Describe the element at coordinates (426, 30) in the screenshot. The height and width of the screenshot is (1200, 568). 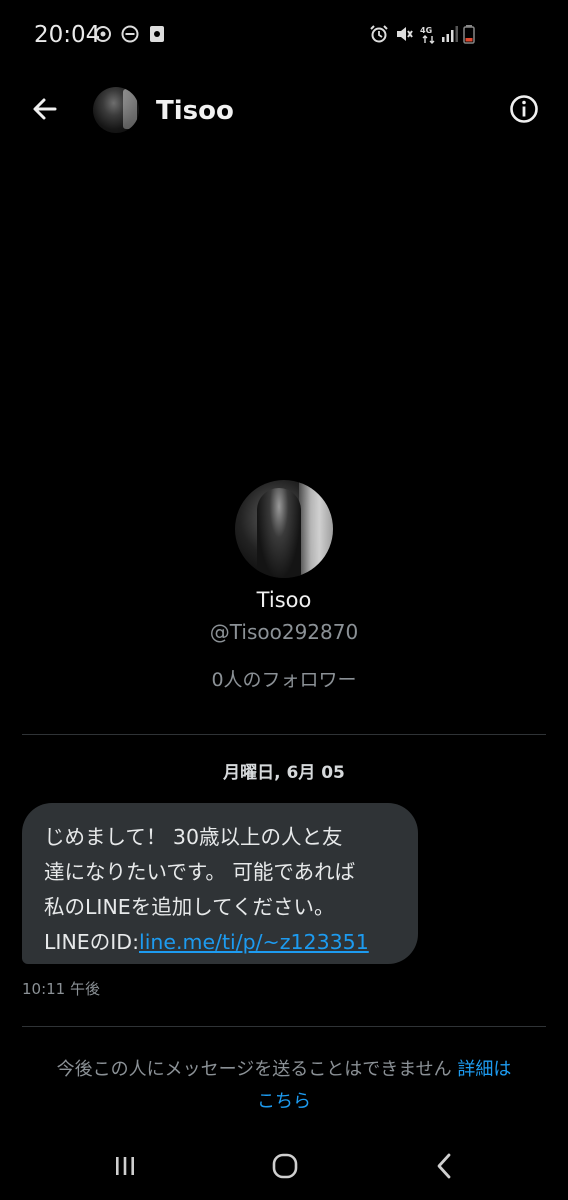
I see `svg-text: 4G` at that location.